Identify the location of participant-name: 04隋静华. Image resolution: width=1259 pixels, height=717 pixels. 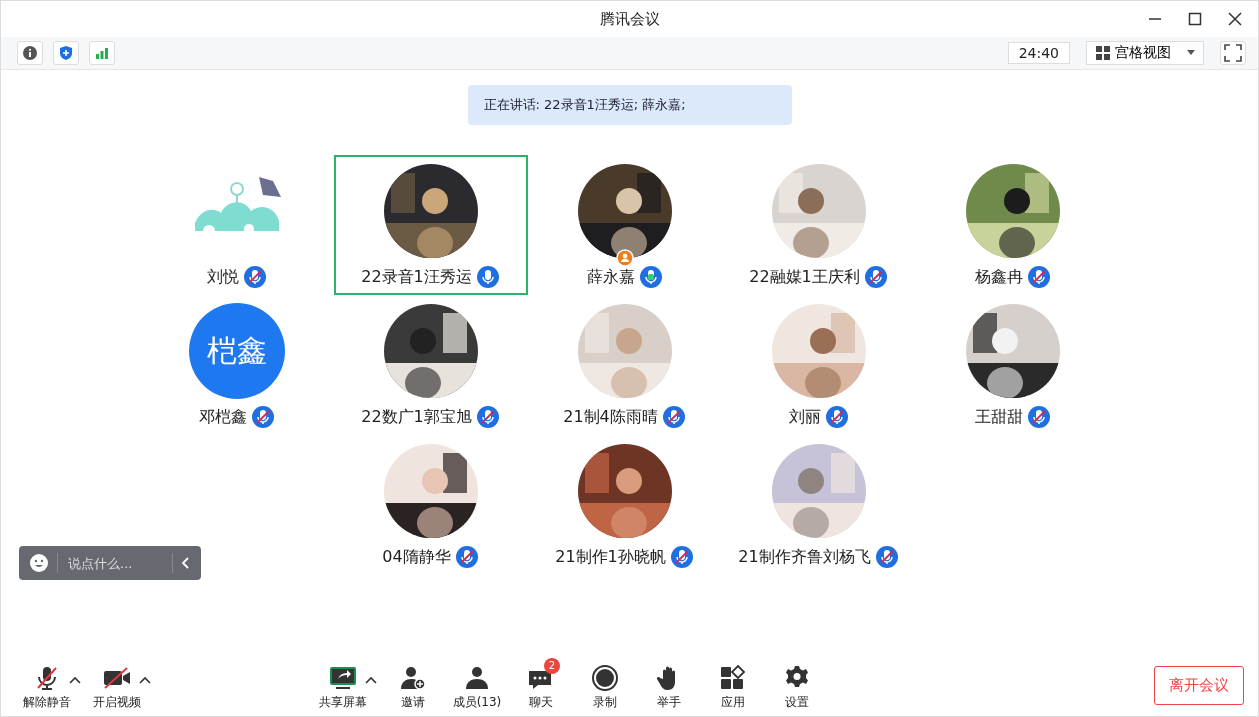
(416, 557).